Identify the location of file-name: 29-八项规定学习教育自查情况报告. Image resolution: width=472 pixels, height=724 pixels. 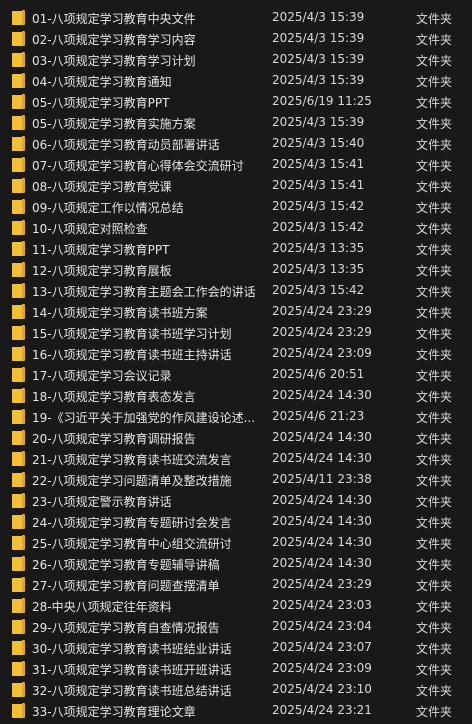
(126, 628).